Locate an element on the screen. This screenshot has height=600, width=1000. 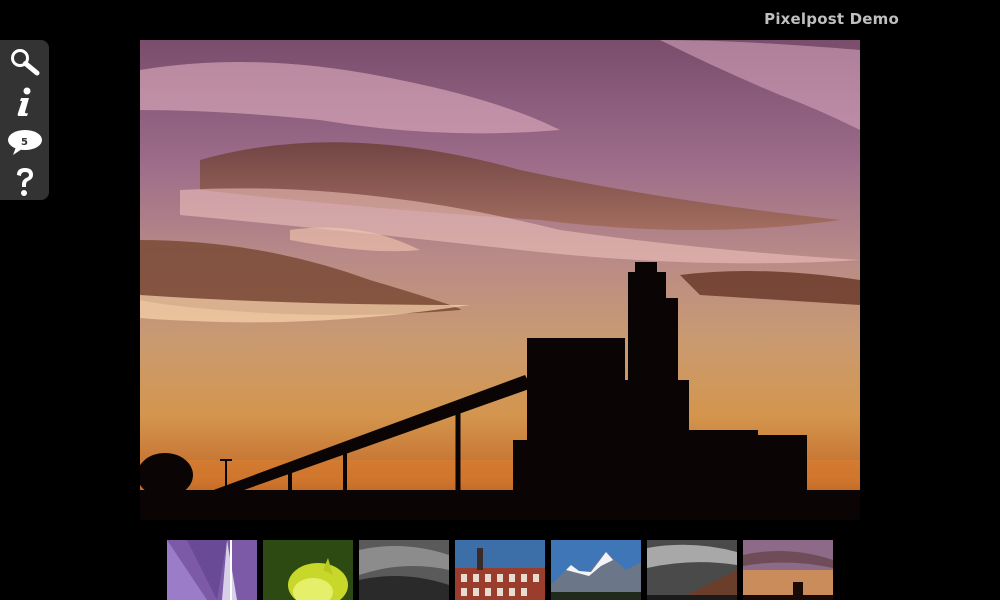
thumb-snowy-mountains is located at coordinates (596, 570).